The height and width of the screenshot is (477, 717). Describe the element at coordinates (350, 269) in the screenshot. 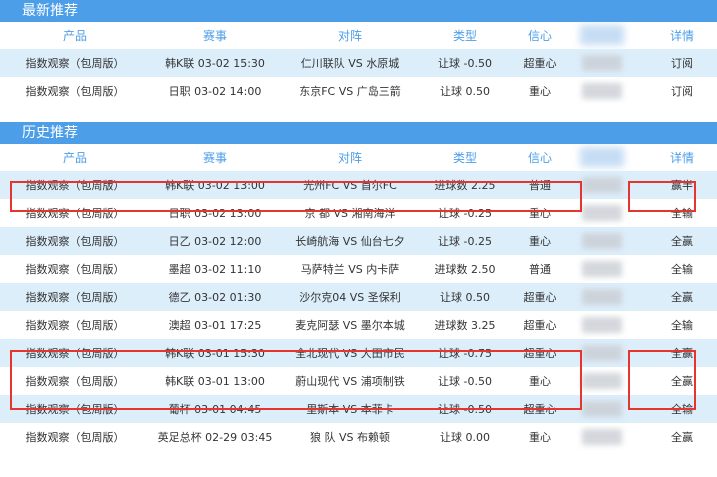

I see `vs-cell: 马萨特兰 VS 内卡萨` at that location.